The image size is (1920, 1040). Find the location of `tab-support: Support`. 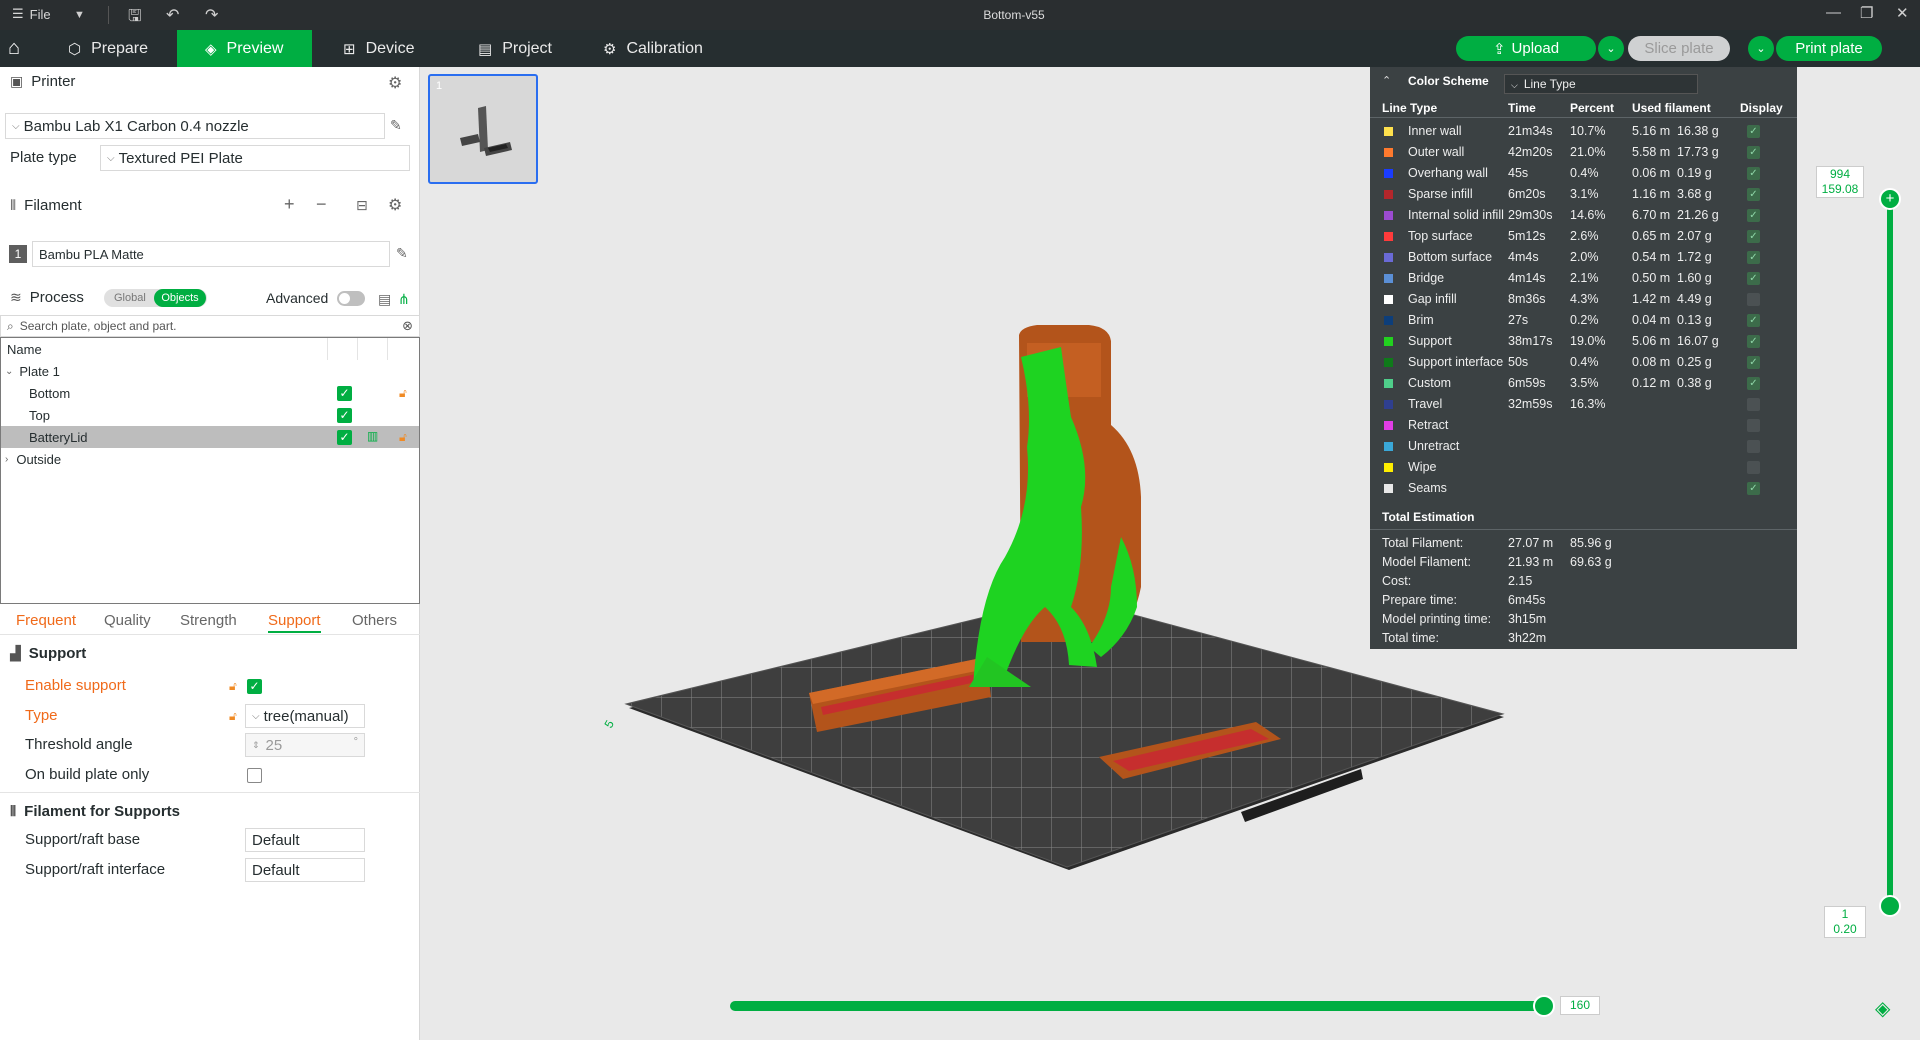

tab-support: Support is located at coordinates (294, 622).